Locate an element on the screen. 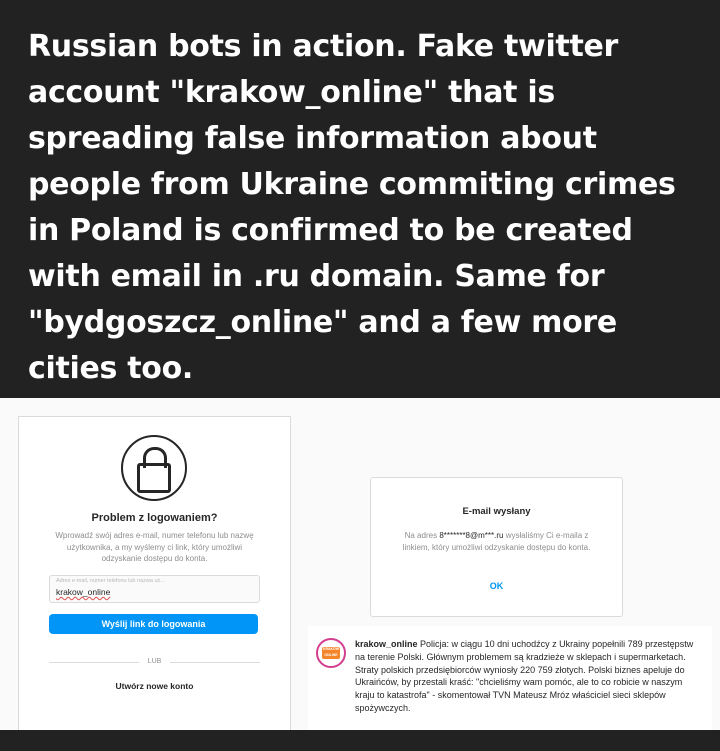 Image resolution: width=720 pixels, height=751 pixels. masked-email: 8*******8@m***.ru is located at coordinates (471, 535).